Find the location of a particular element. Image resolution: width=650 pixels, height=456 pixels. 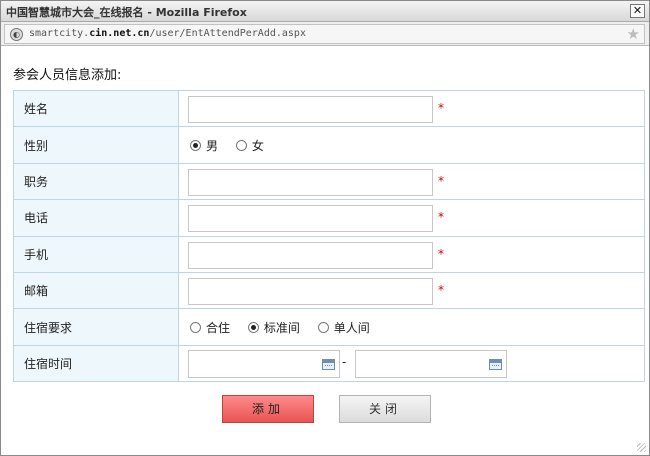

bookmark-star-icon: ★ is located at coordinates (633, 34).